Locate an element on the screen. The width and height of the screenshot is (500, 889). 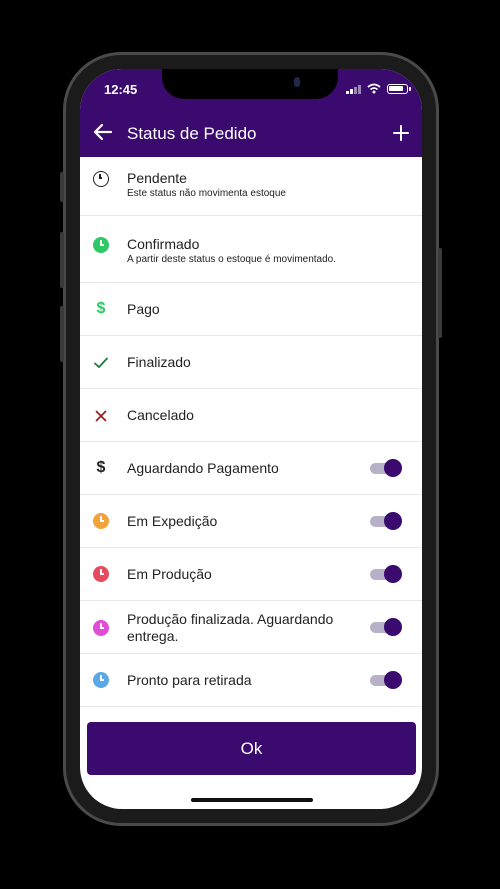
arrow-left-icon is located at coordinates (103, 132).